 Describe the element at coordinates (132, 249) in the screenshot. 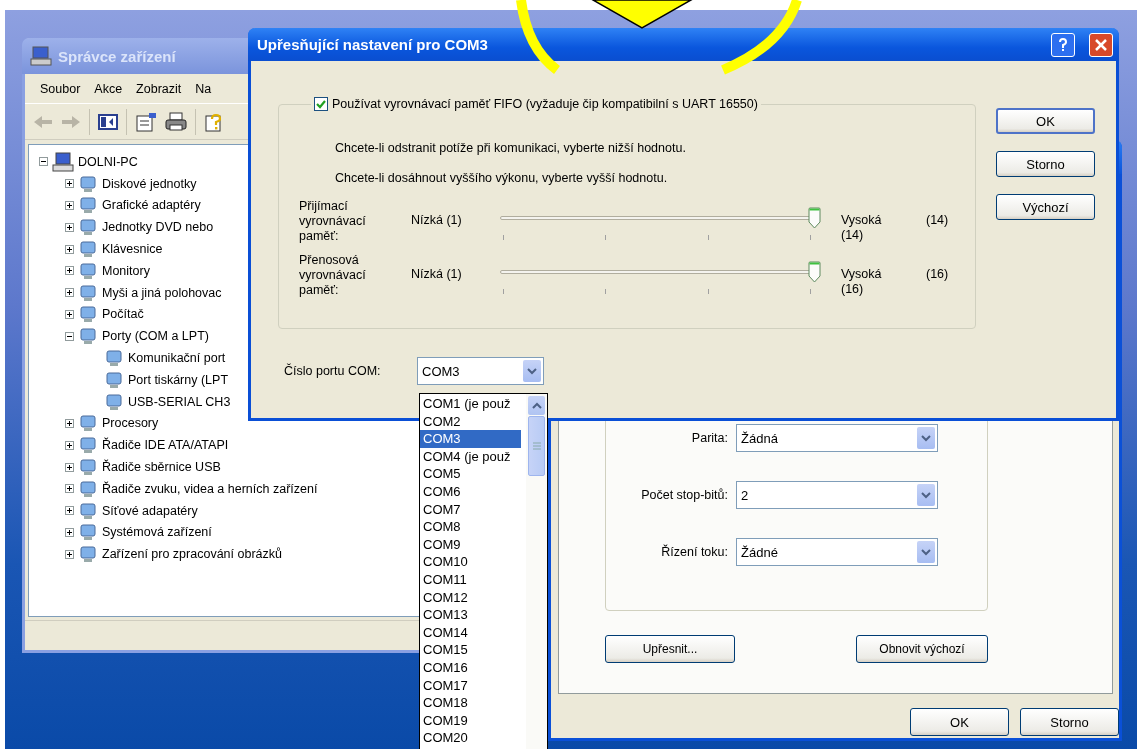

I see `tree-item: Klávesnice` at that location.